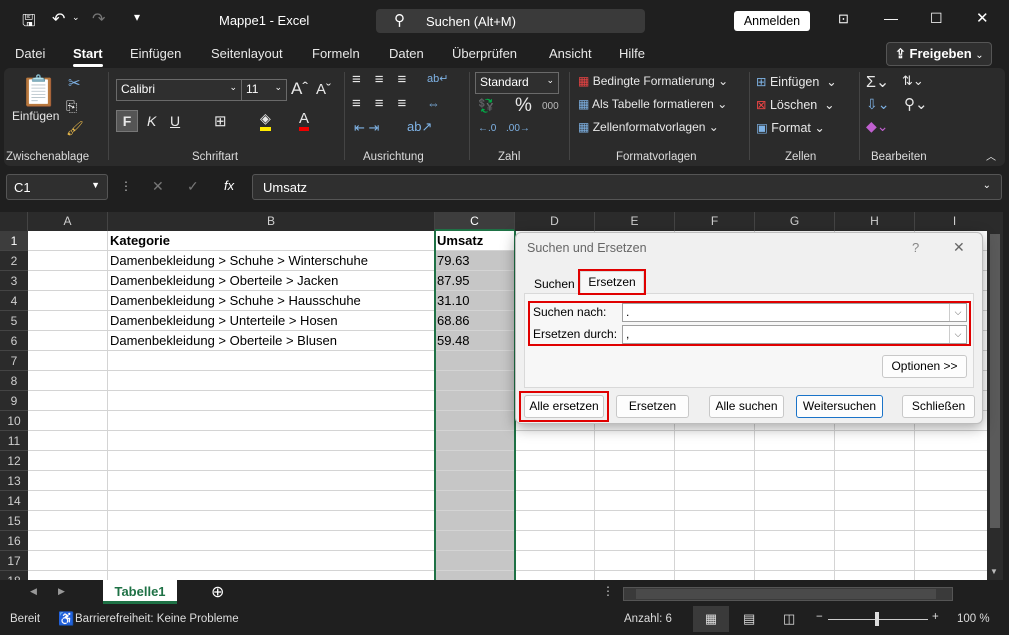  What do you see at coordinates (158, 186) in the screenshot?
I see `cancel-icon: ✕` at bounding box center [158, 186].